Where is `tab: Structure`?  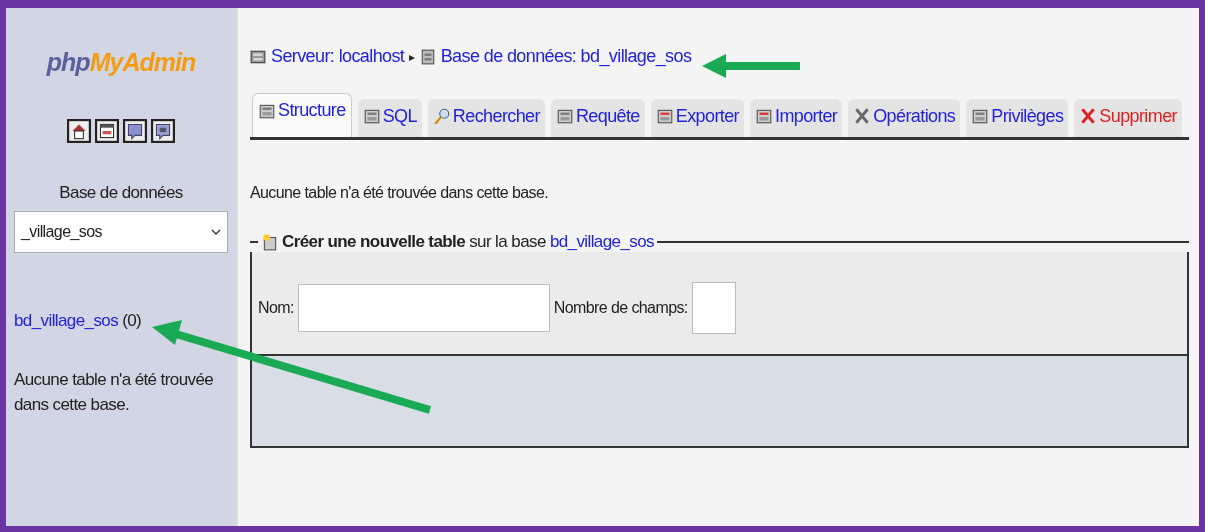 tab: Structure is located at coordinates (302, 115).